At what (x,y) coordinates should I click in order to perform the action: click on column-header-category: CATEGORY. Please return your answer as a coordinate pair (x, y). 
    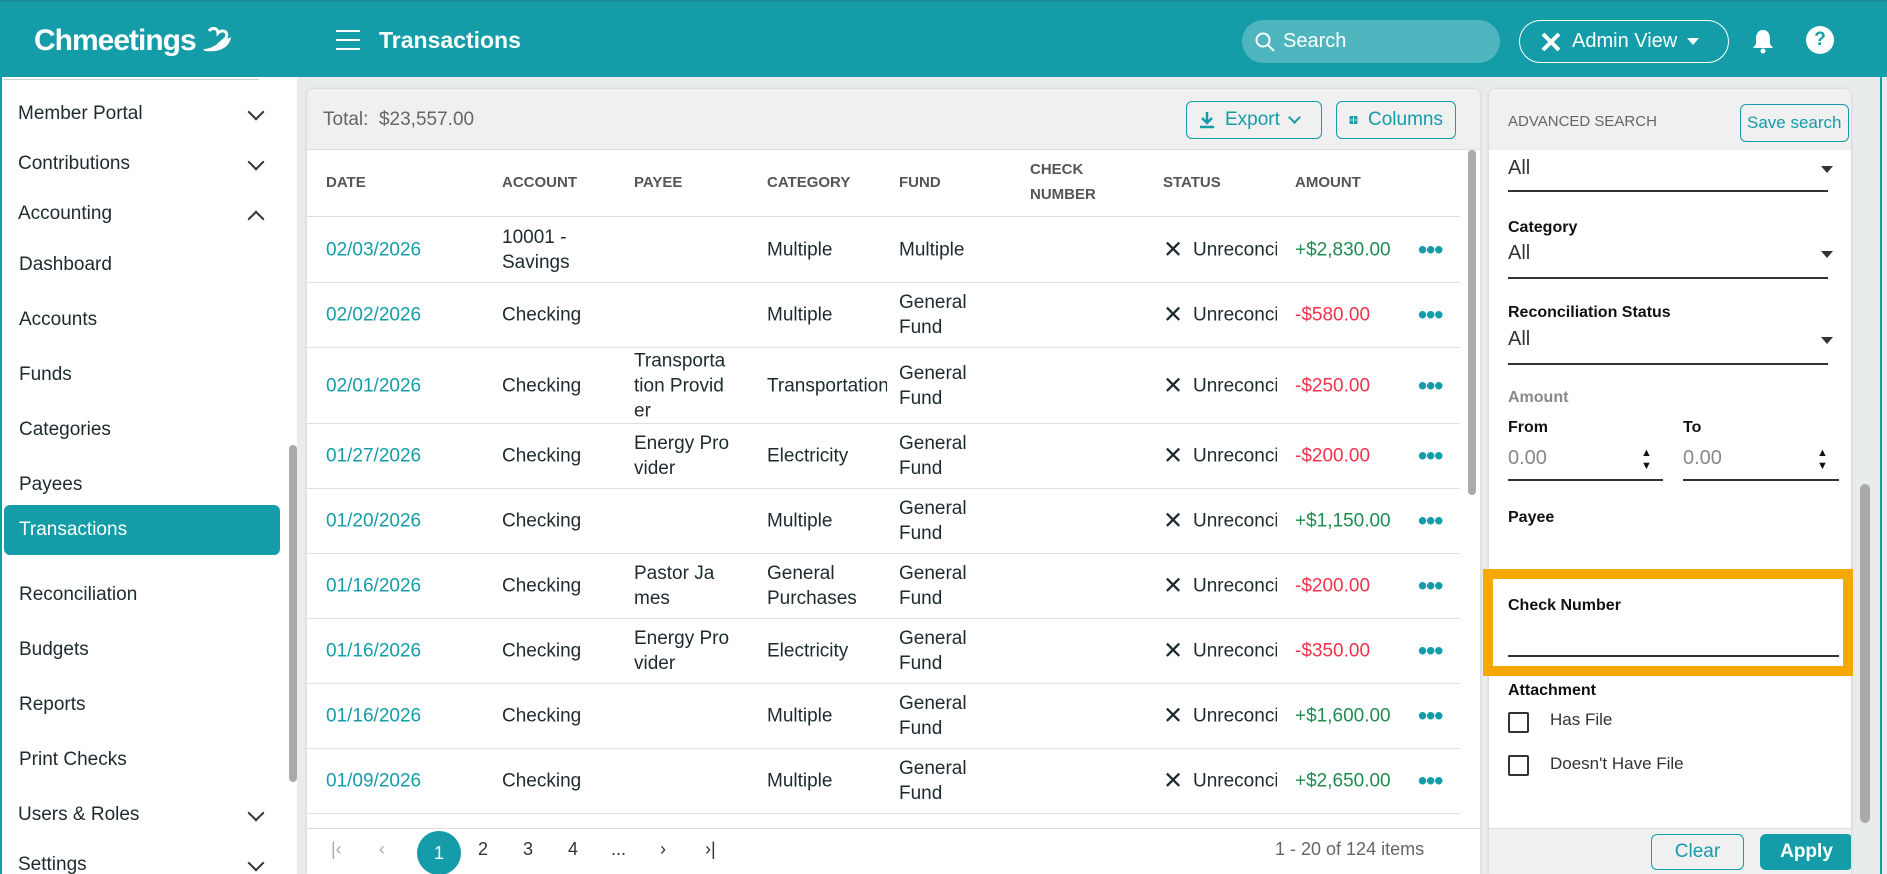
    Looking at the image, I should click on (808, 182).